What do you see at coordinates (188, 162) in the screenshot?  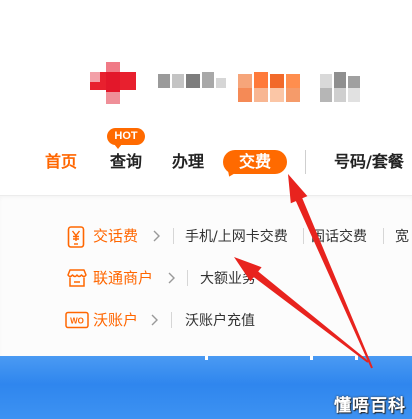 I see `nav-item-handle: 办理` at bounding box center [188, 162].